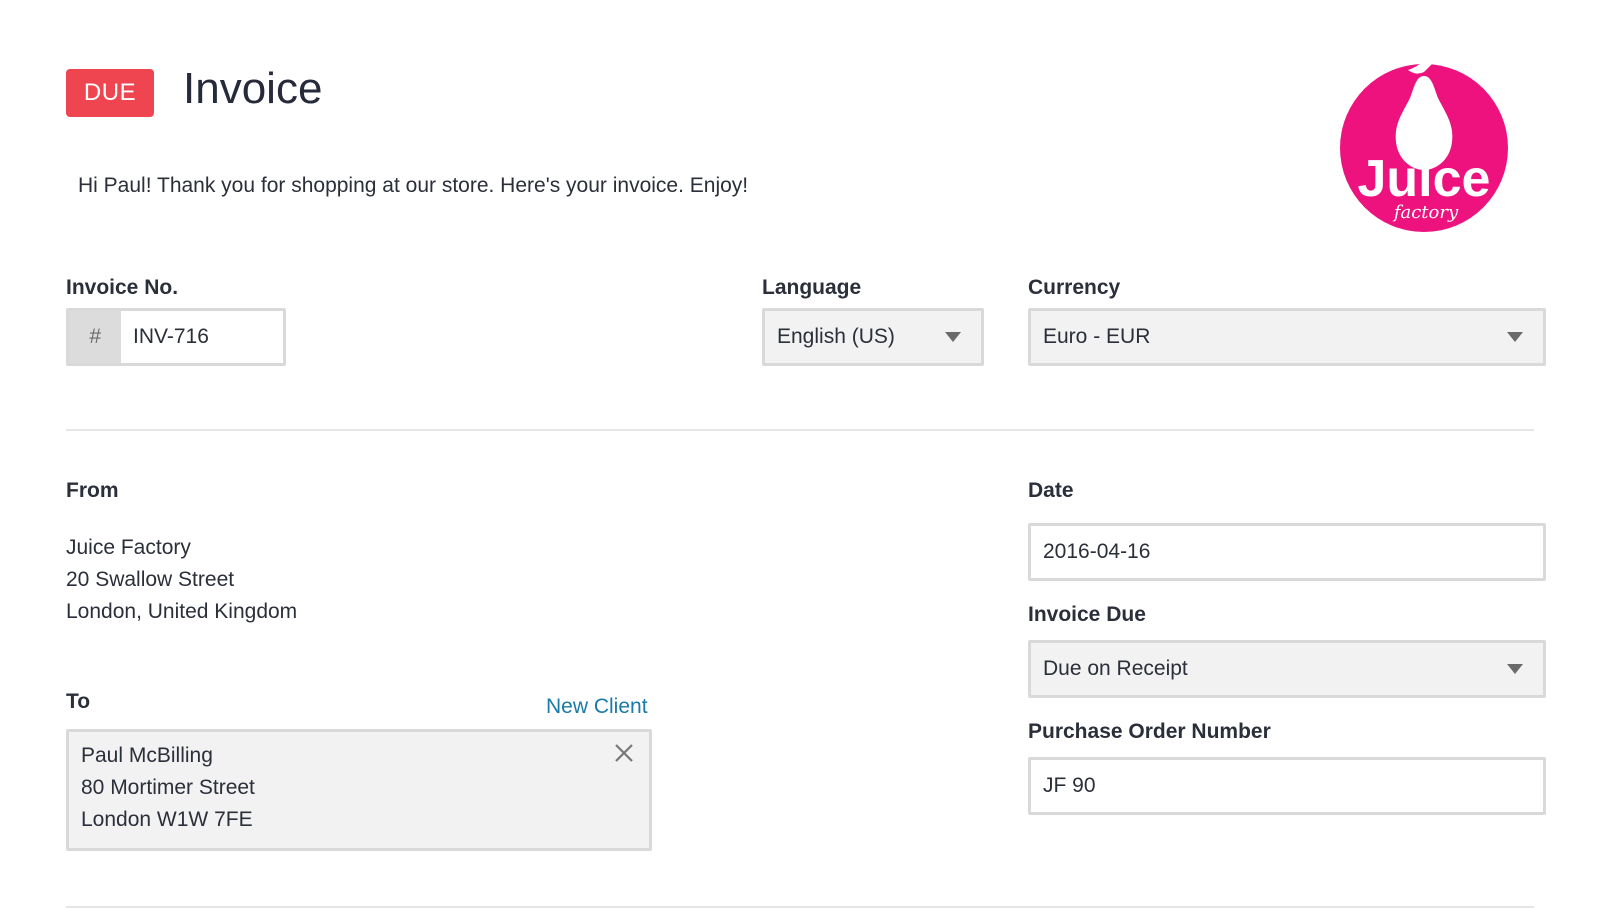  What do you see at coordinates (92, 490) in the screenshot?
I see `from-label: From` at bounding box center [92, 490].